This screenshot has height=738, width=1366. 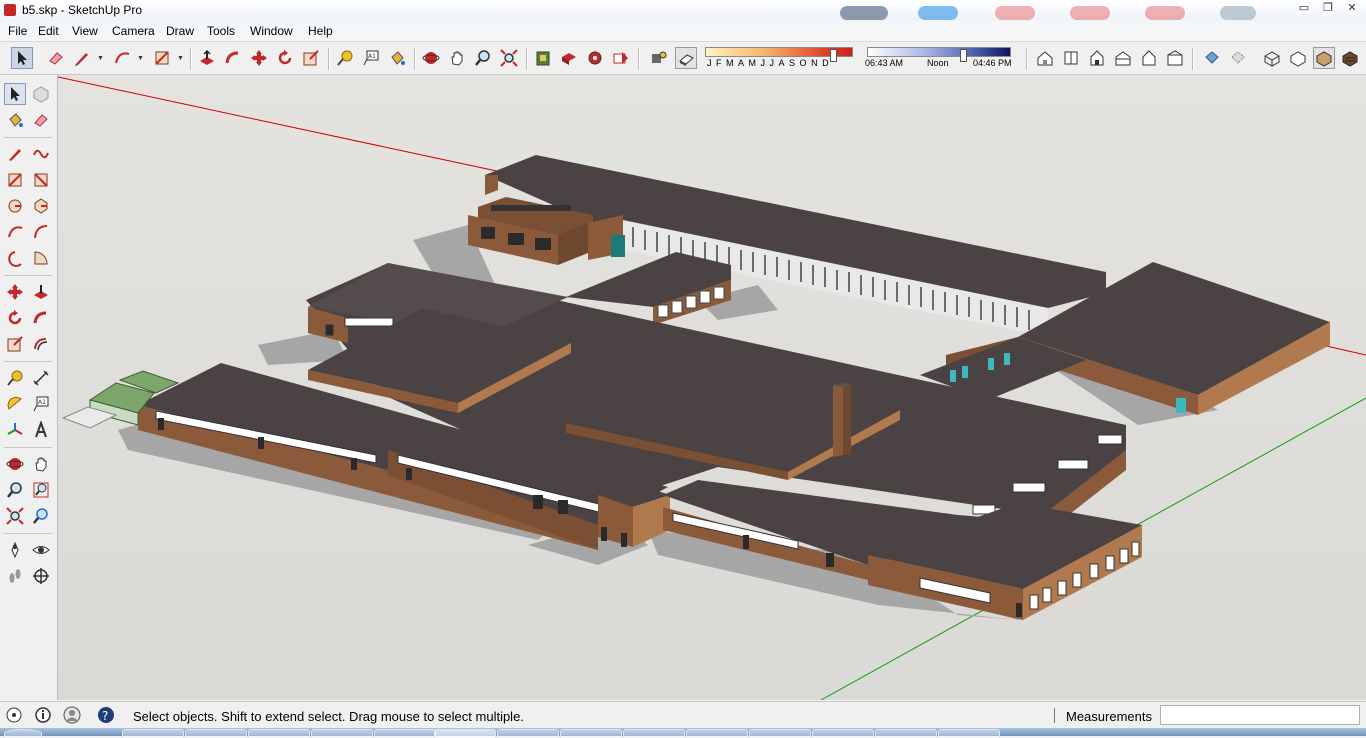 I want to click on month-slider, so click(x=779, y=54).